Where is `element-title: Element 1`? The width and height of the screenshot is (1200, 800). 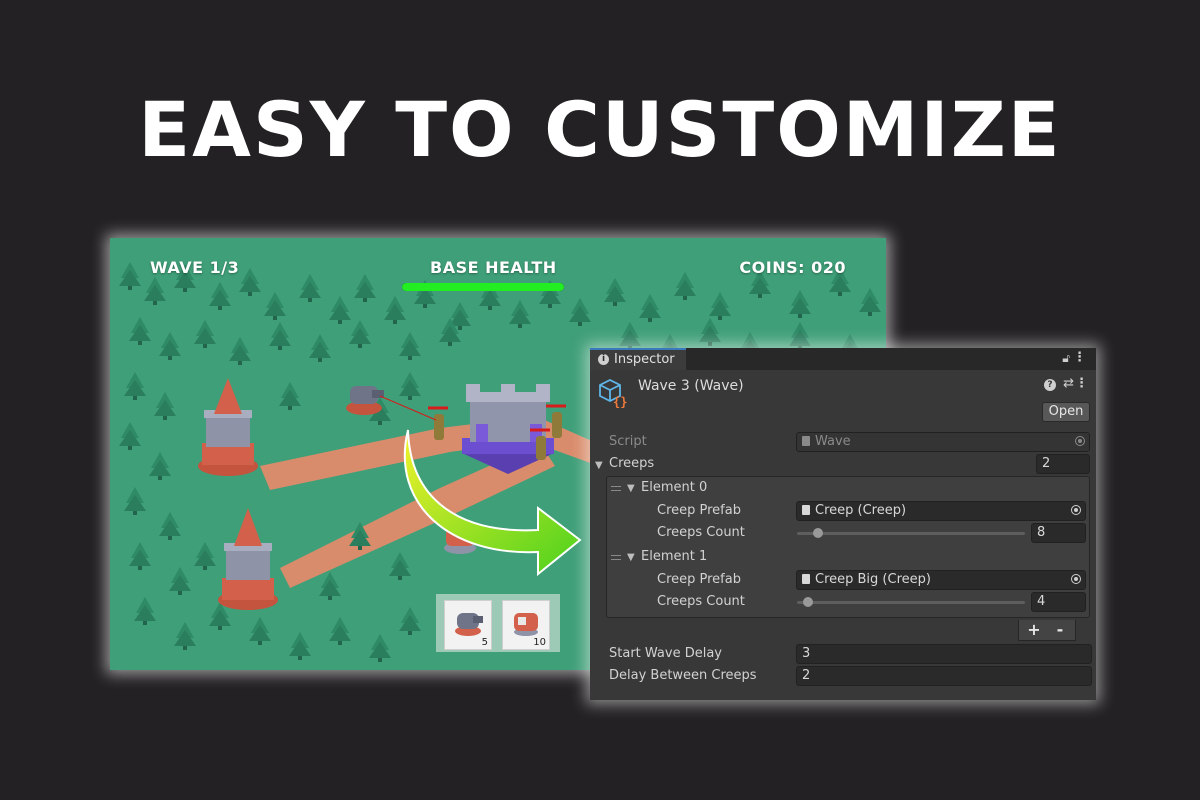
element-title: Element 1 is located at coordinates (674, 556).